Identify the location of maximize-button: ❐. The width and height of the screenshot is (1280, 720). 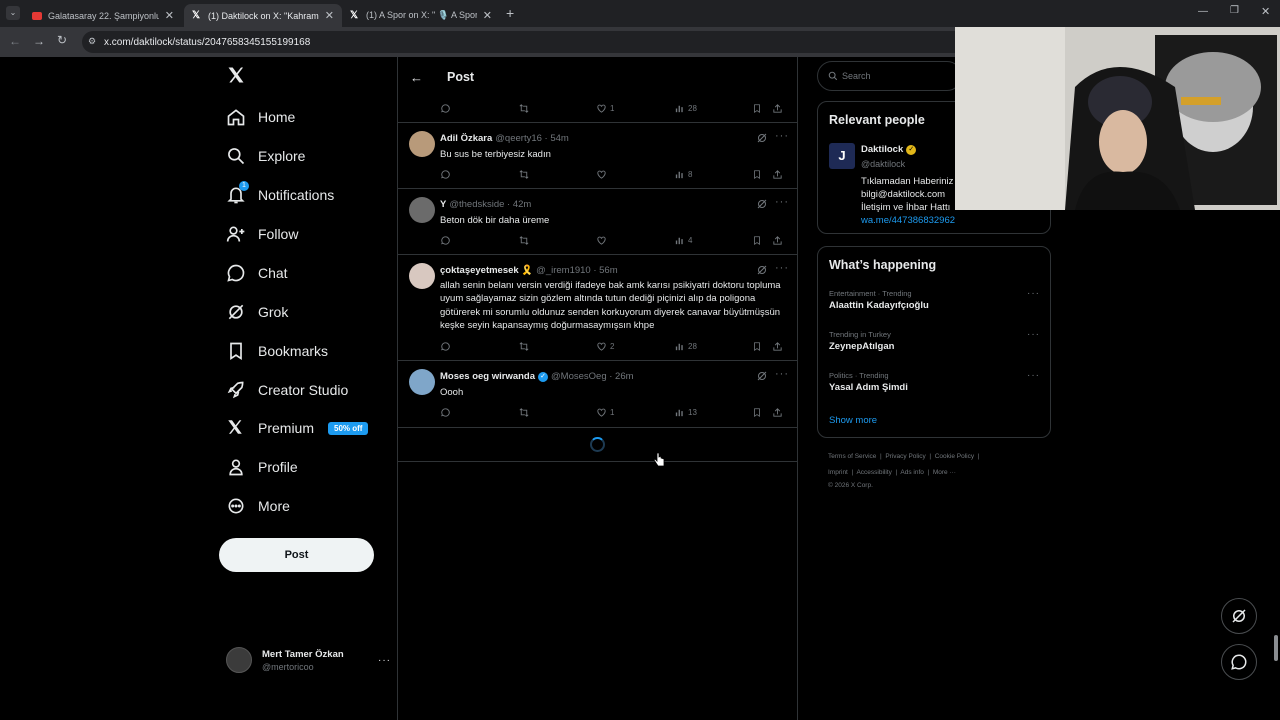
(1234, 10).